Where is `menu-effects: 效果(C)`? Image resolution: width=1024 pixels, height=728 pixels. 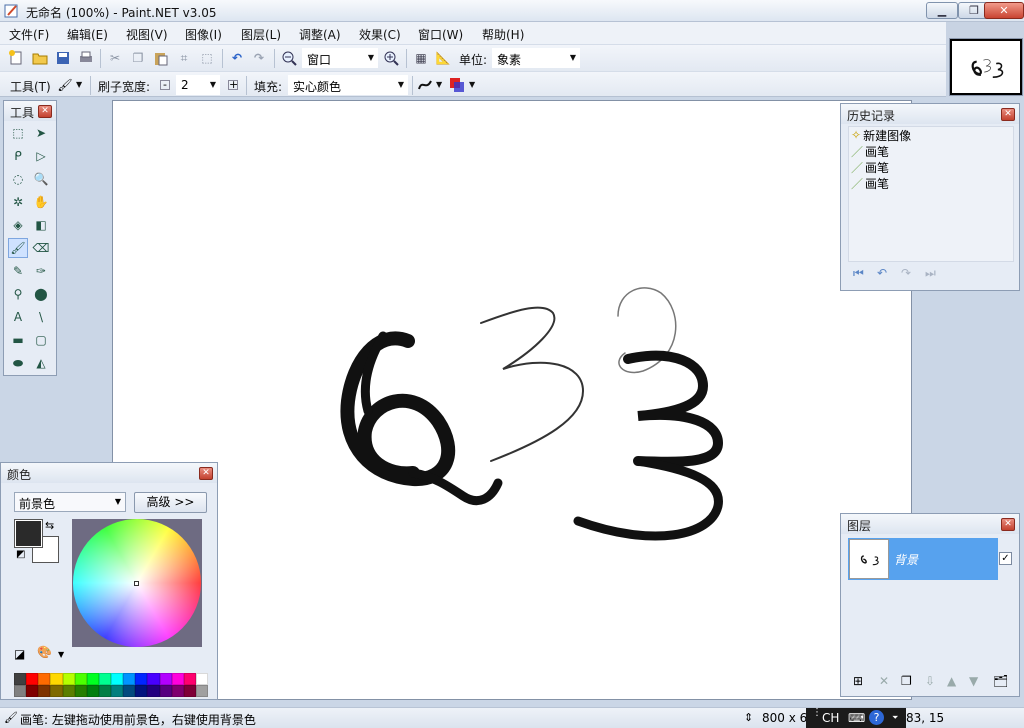 menu-effects: 效果(C) is located at coordinates (380, 34).